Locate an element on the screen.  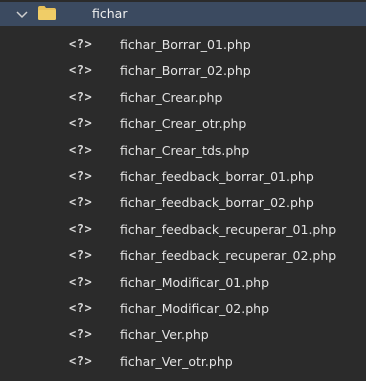
file-name: fichar_Modificar_02.php is located at coordinates (195, 308).